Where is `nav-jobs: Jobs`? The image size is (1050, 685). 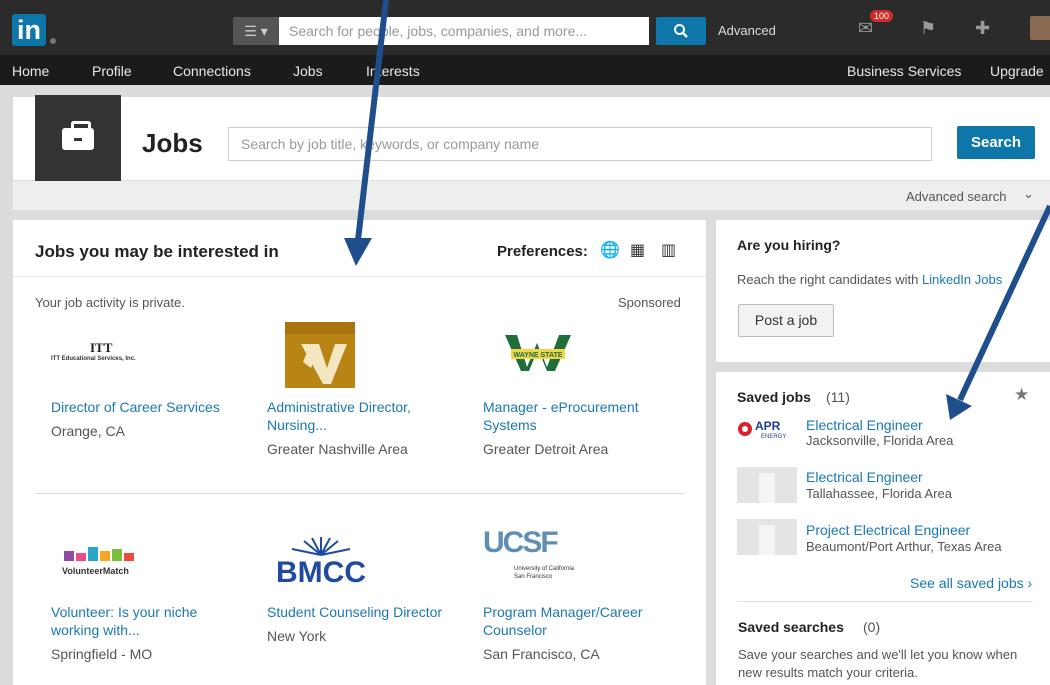
nav-jobs: Jobs is located at coordinates (308, 71).